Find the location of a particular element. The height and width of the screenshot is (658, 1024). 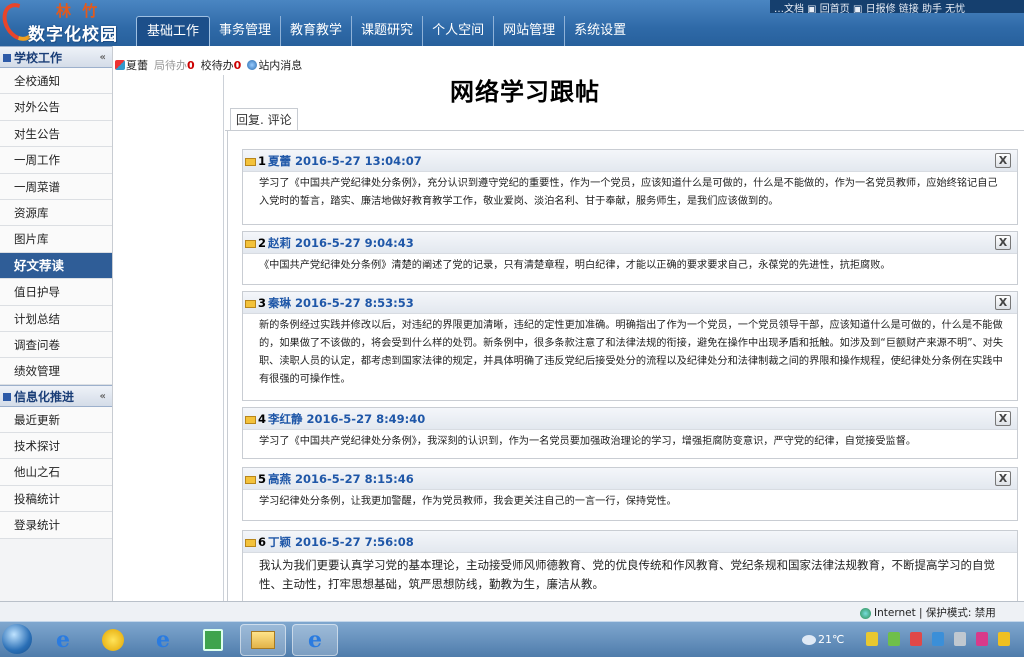

security-zone: Internet | 保护模式: 禁用 is located at coordinates (928, 612).